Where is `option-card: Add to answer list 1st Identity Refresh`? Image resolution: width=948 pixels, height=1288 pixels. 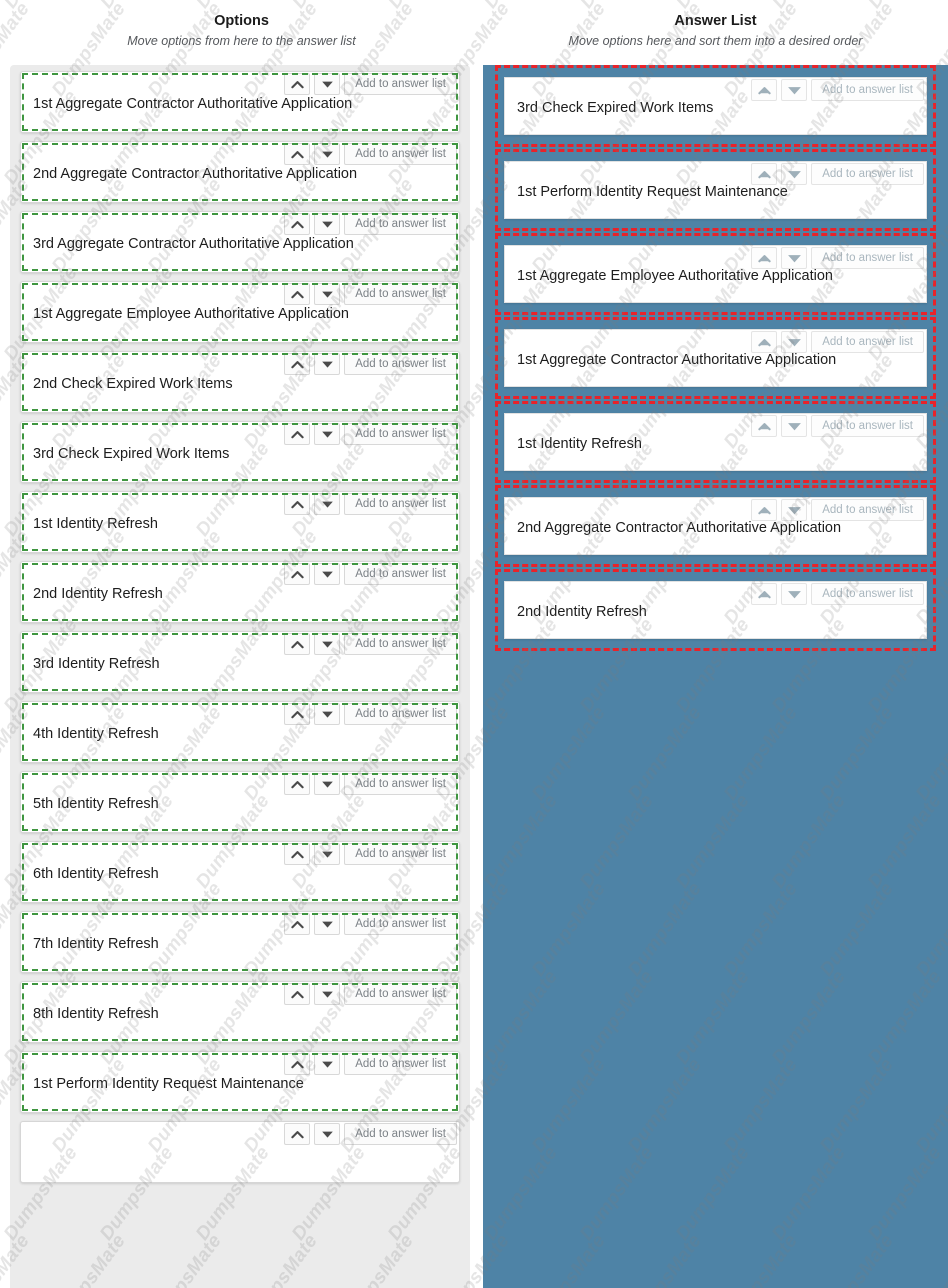 option-card: Add to answer list 1st Identity Refresh is located at coordinates (240, 522).